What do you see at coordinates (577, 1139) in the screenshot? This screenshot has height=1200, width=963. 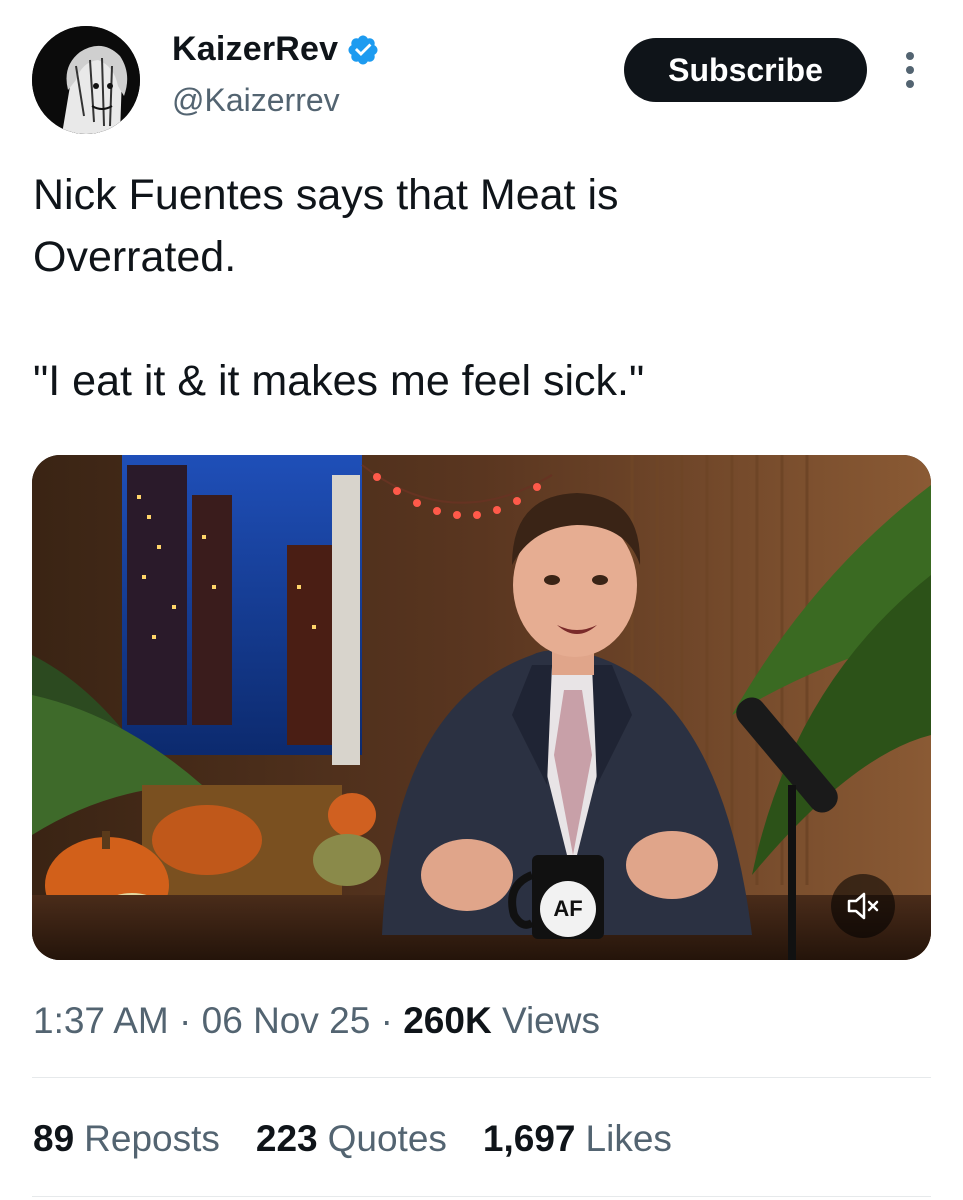 I see `likes-stat: 1,697 Likes` at bounding box center [577, 1139].